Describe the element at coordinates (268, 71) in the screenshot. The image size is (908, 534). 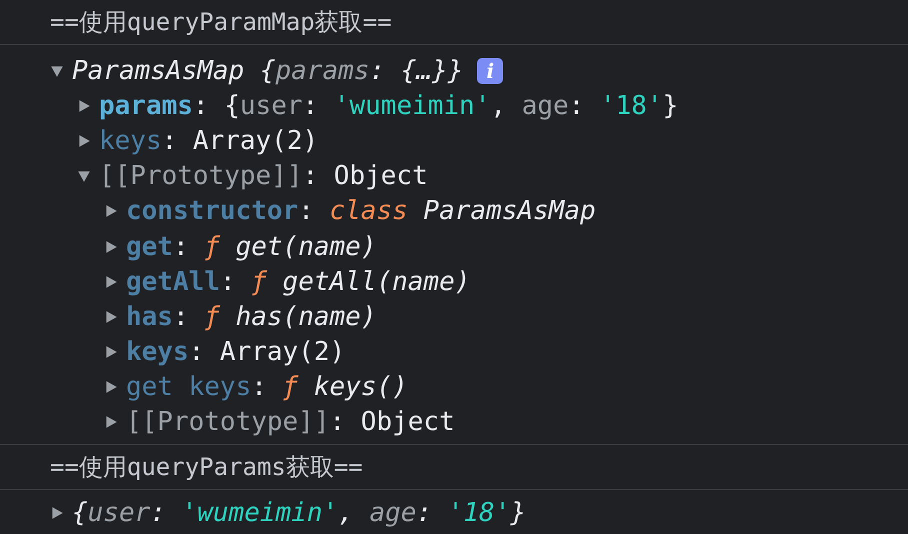
I see `property-text: ParamsAsMap {params: {…}}` at that location.